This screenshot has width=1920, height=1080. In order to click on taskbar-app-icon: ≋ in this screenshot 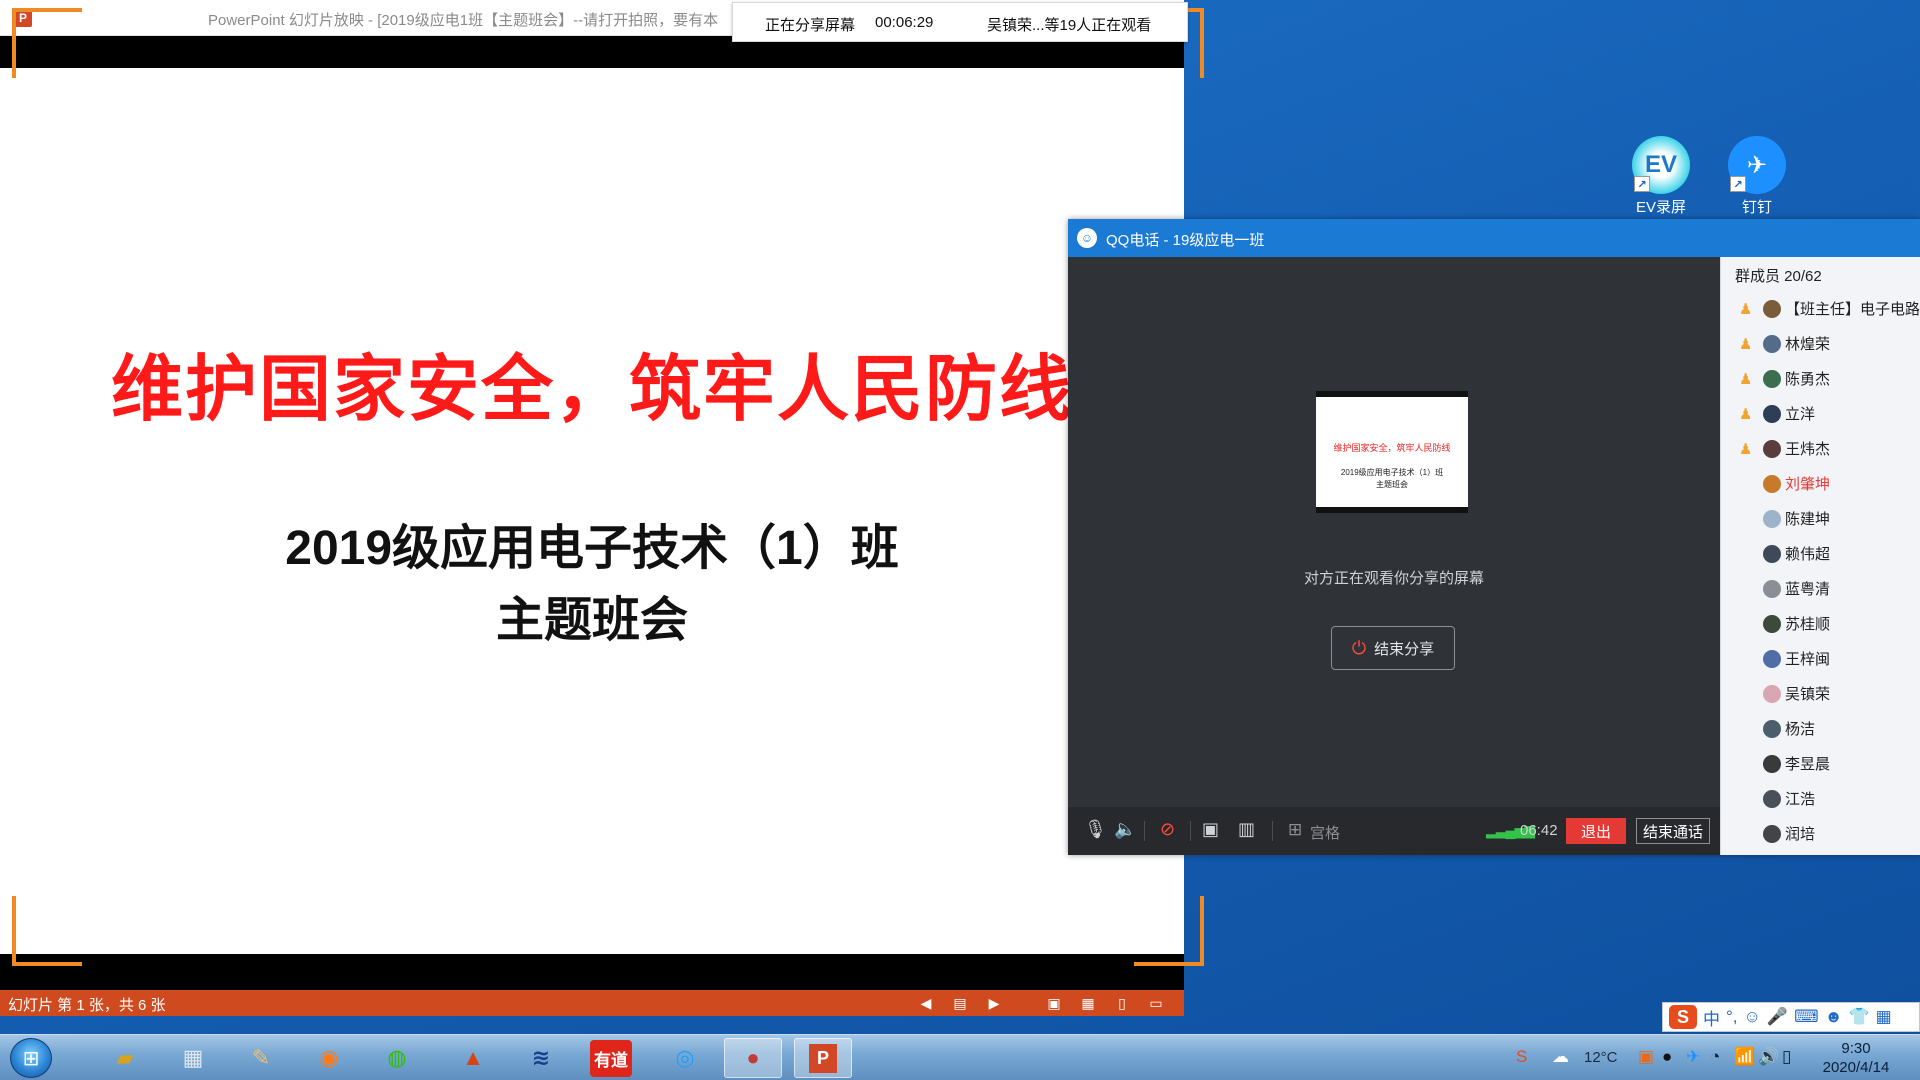, I will do `click(541, 1058)`.